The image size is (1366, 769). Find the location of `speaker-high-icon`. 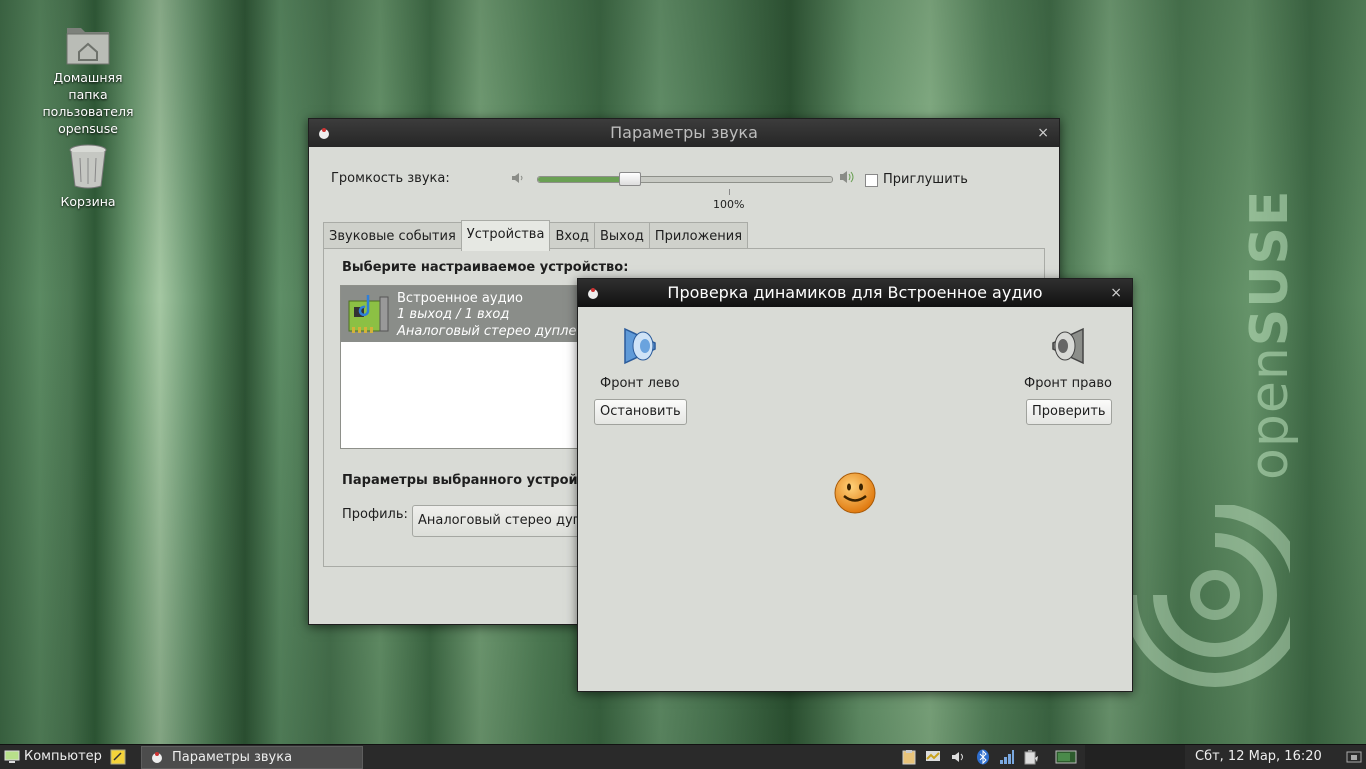

speaker-high-icon is located at coordinates (847, 177).